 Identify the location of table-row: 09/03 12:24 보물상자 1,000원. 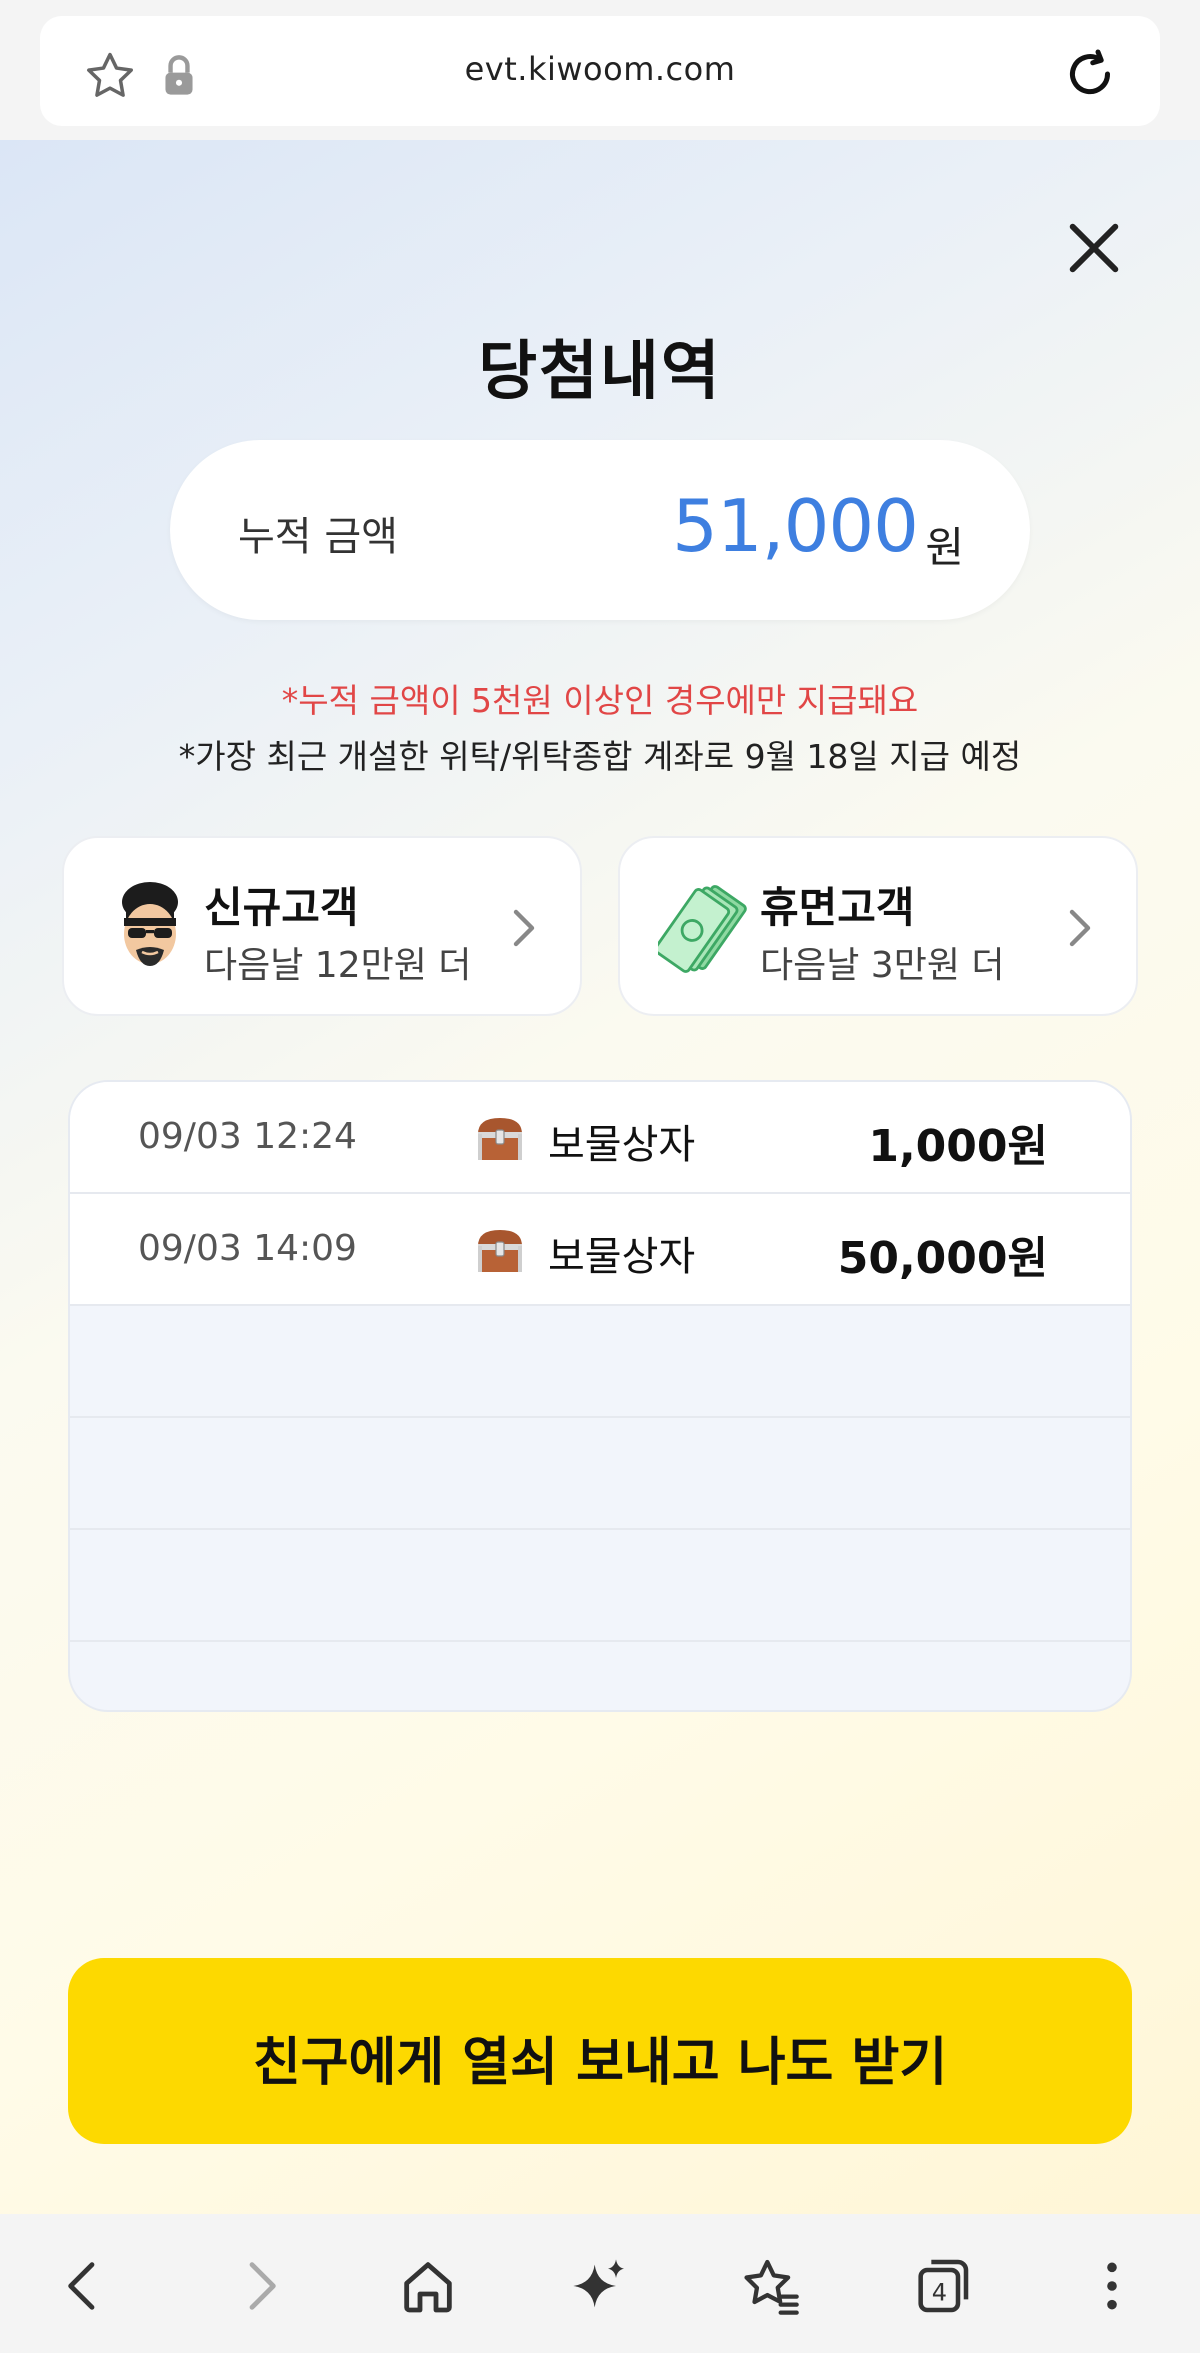
(600, 1138).